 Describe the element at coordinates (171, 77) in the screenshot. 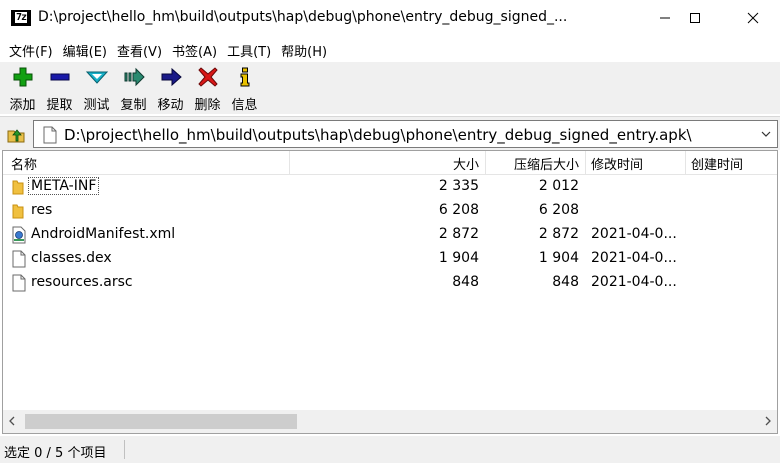

I see `move-arrow-icon` at that location.